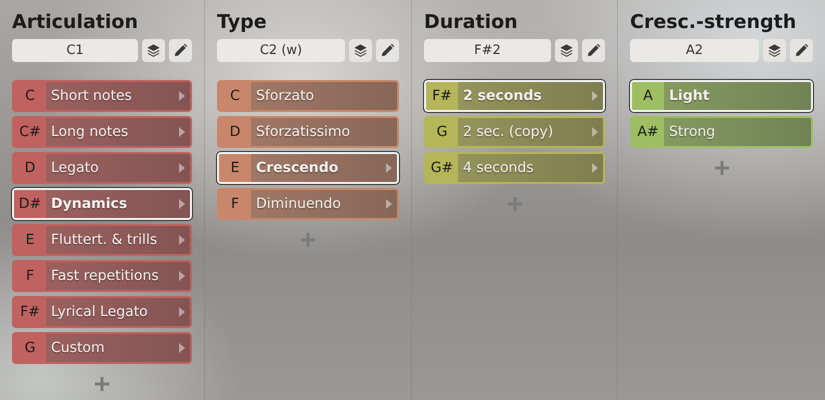 This screenshot has height=400, width=825. I want to click on item-label: 2 sec. (copy), so click(508, 132).